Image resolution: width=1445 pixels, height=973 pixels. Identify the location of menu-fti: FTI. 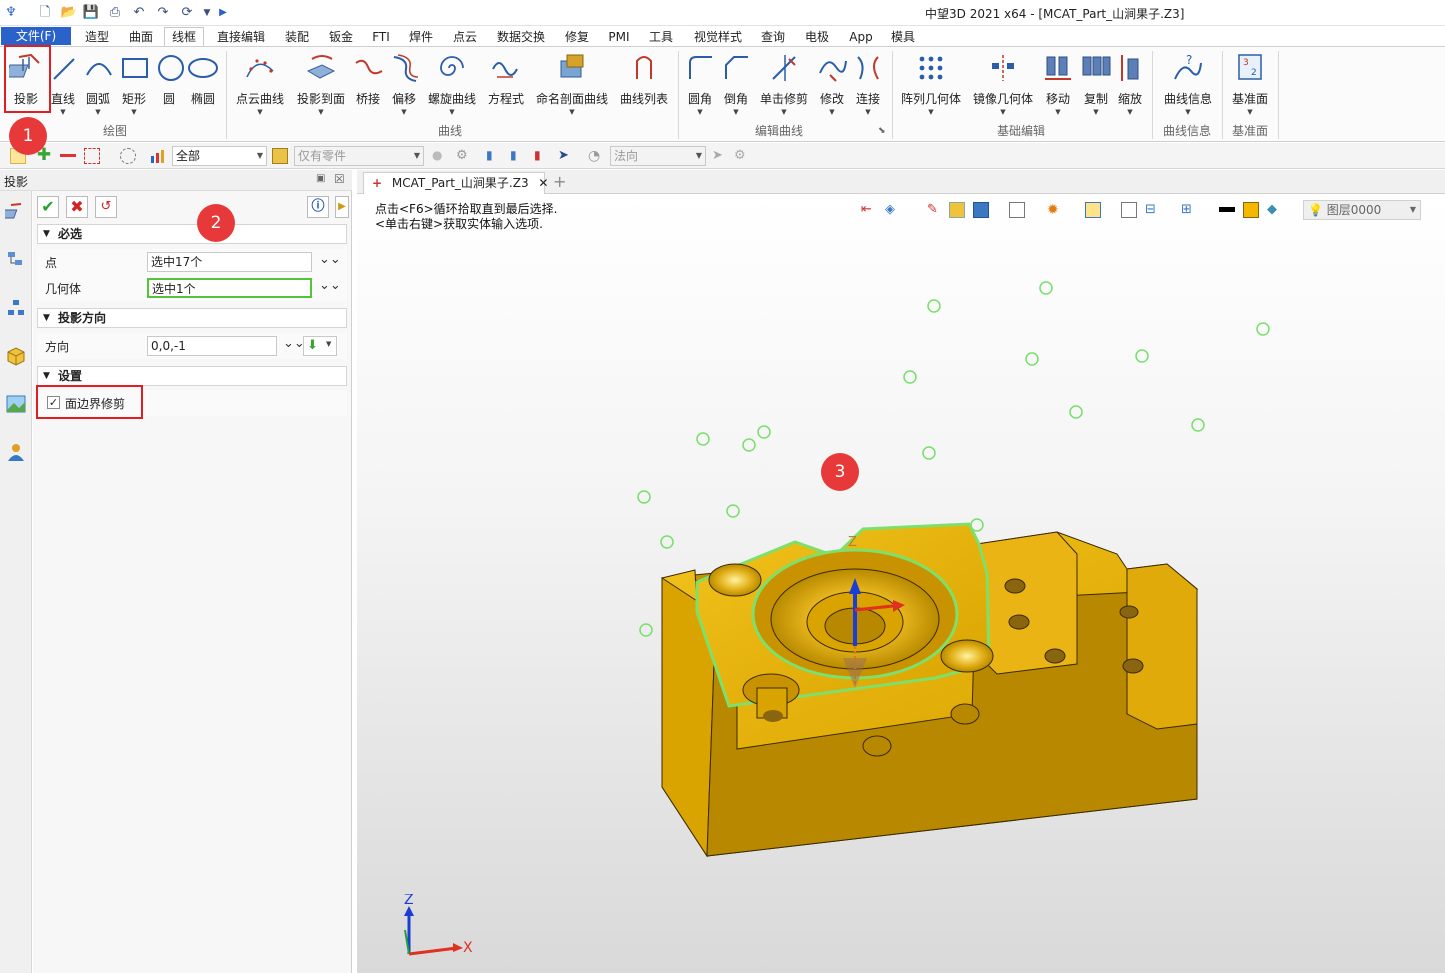
(381, 37).